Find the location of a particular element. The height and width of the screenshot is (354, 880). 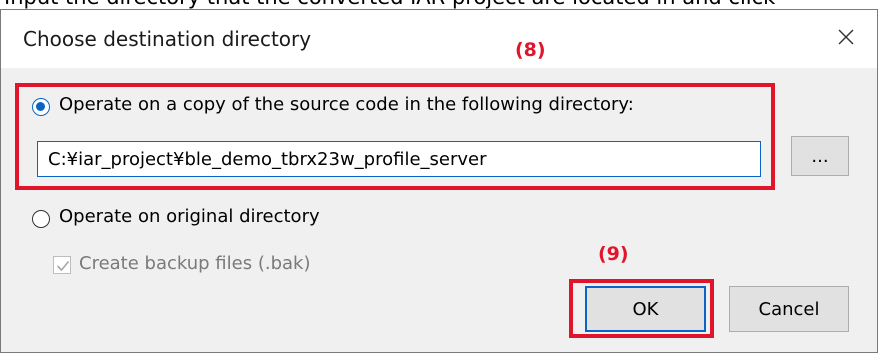

original-directory-radio is located at coordinates (41, 219).